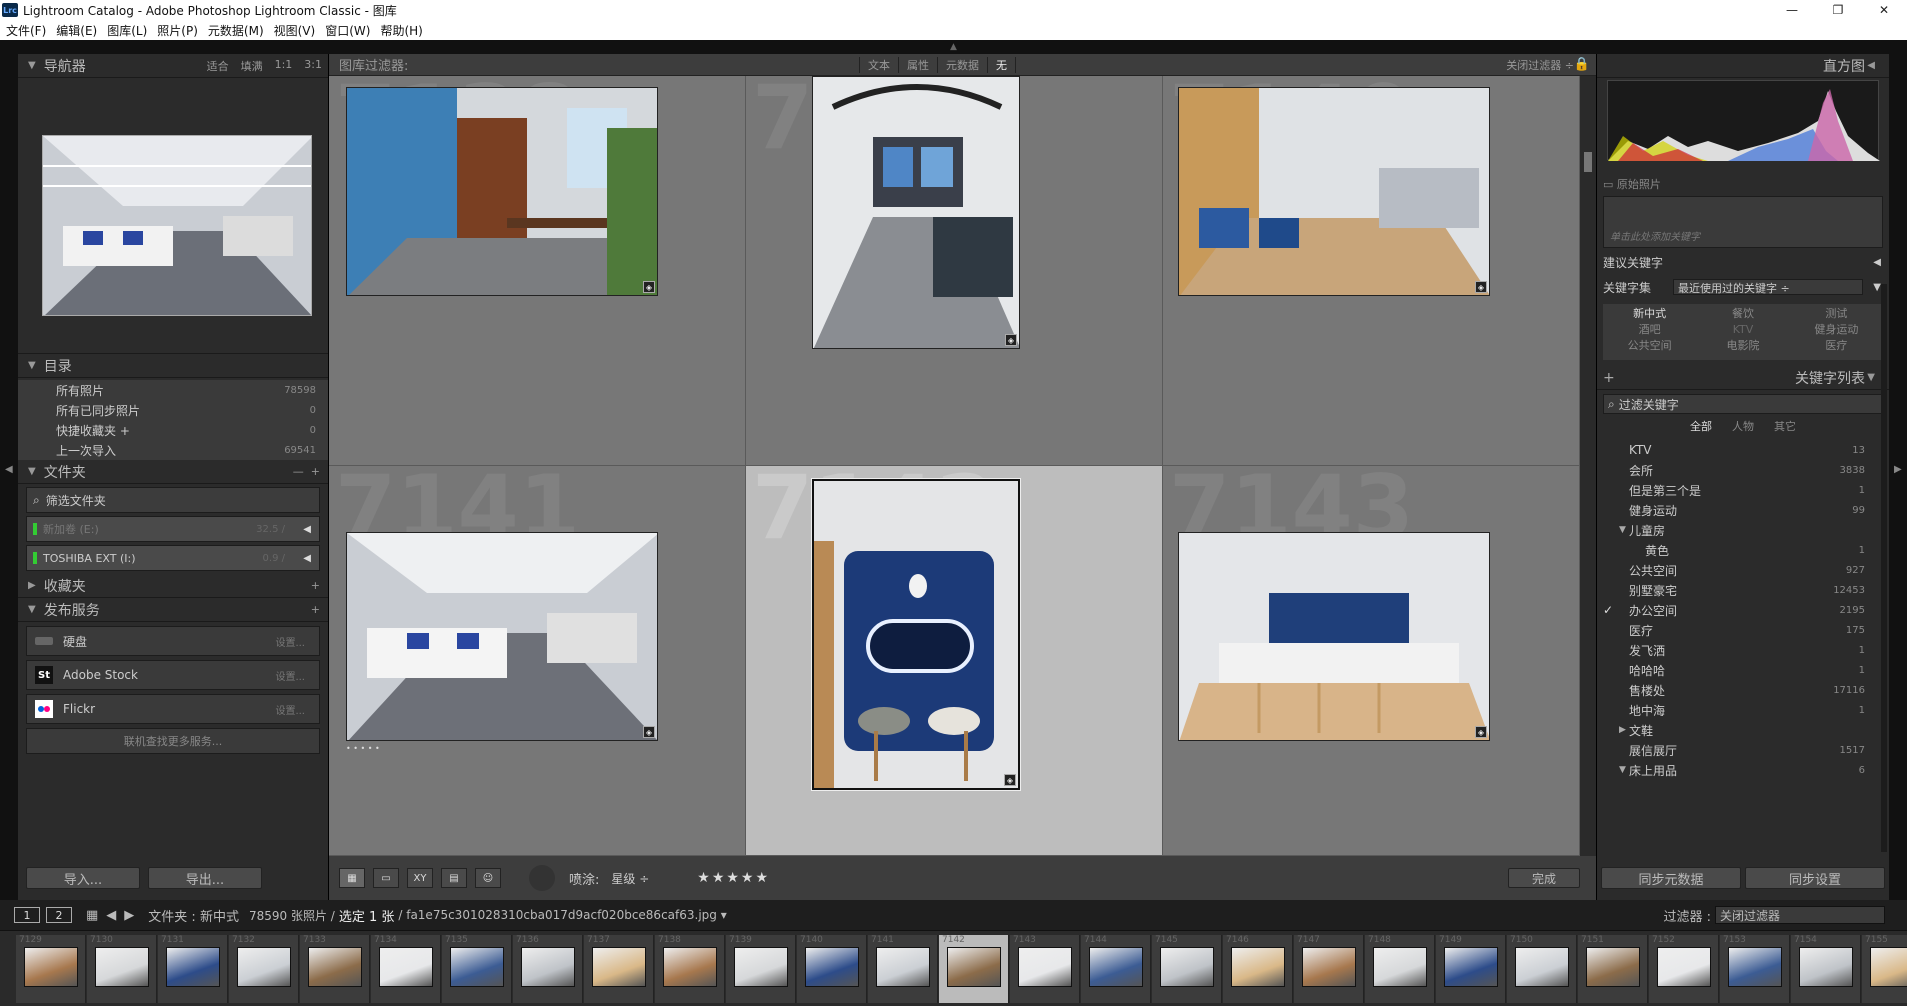  Describe the element at coordinates (917, 64) in the screenshot. I see `filter-tab-attribute: 属性` at that location.